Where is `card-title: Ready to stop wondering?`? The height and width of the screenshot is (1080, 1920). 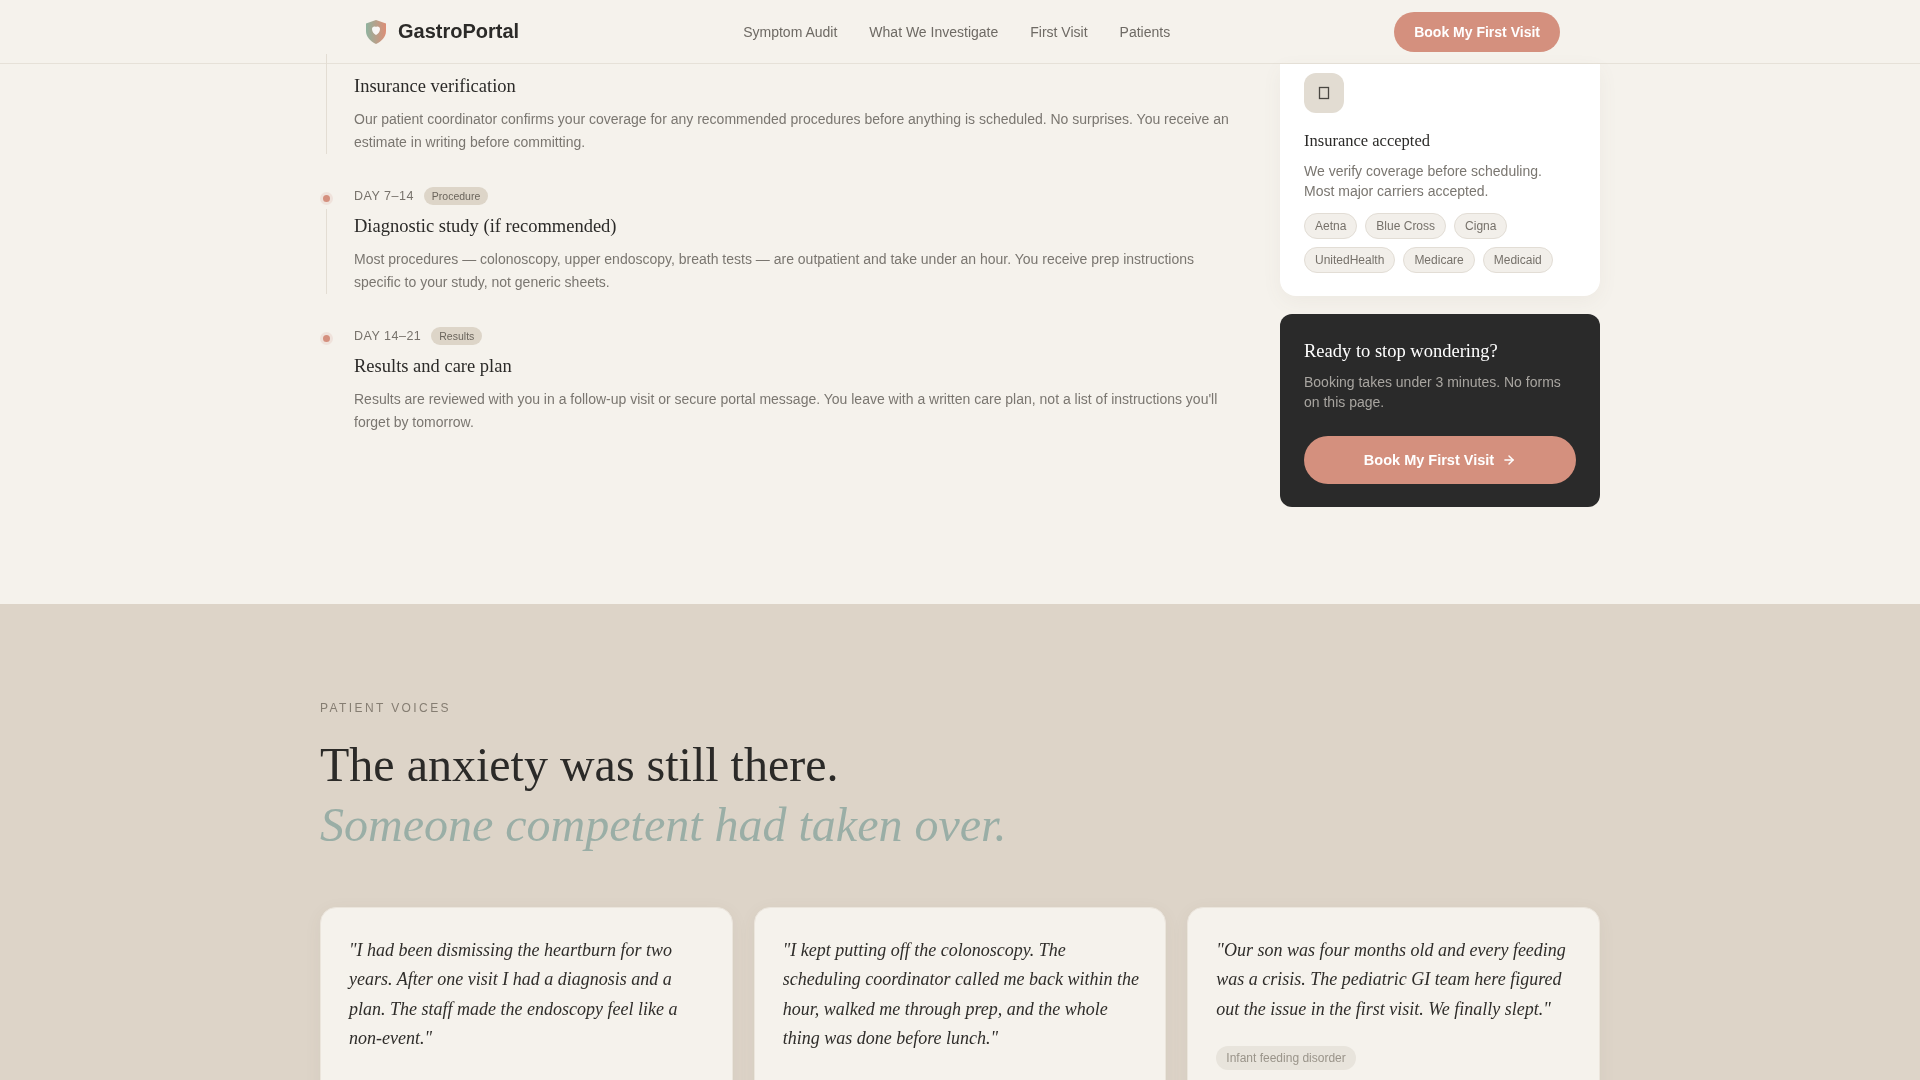
card-title: Ready to stop wondering? is located at coordinates (1401, 351).